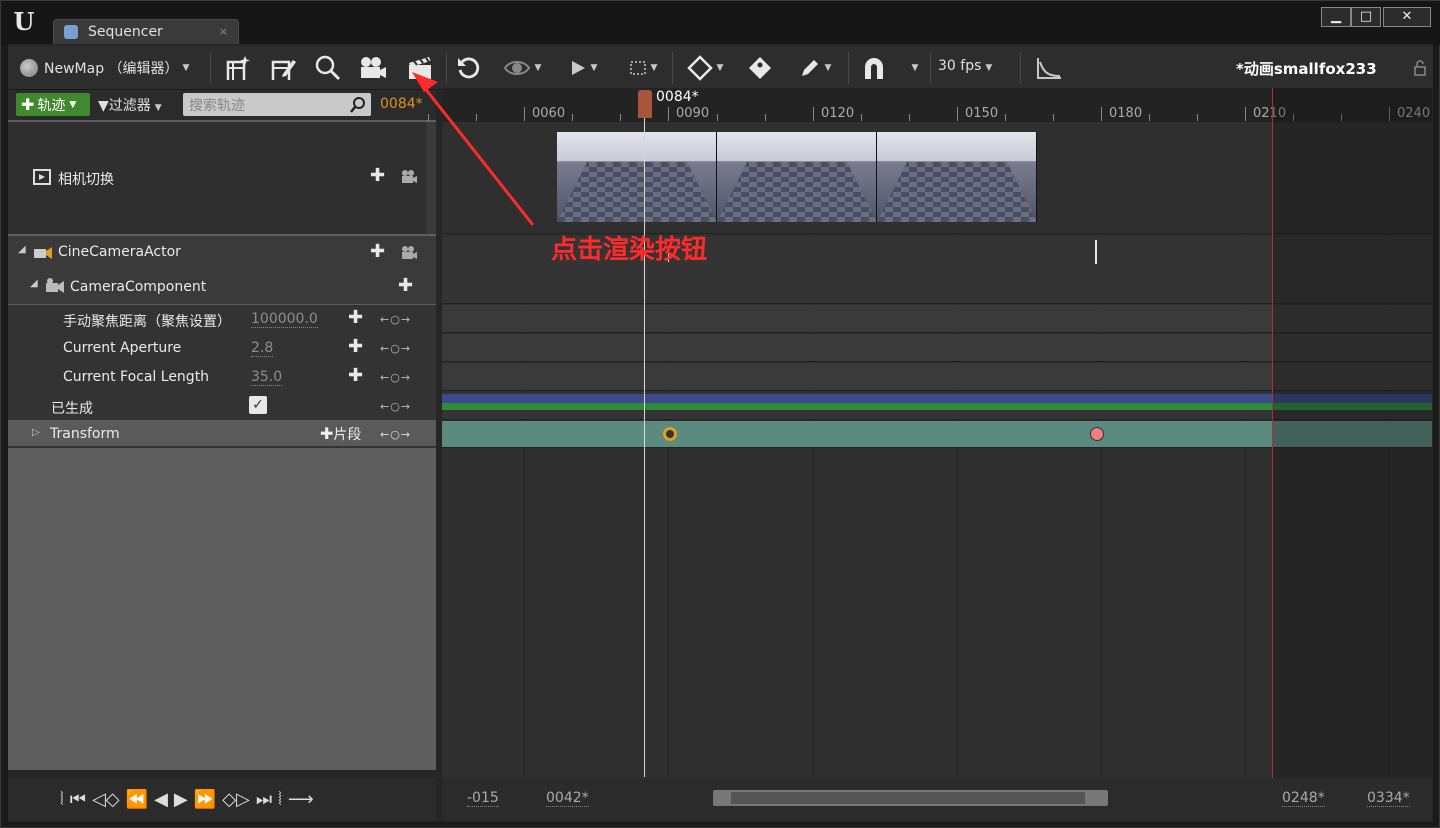 The height and width of the screenshot is (828, 1440). Describe the element at coordinates (670, 434) in the screenshot. I see `keyframe-selected` at that location.